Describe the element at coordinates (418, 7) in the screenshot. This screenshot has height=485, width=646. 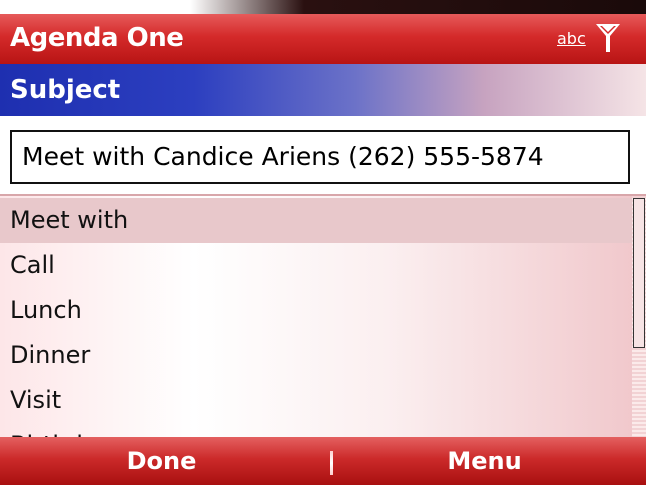
I see `top-strip-shadow` at that location.